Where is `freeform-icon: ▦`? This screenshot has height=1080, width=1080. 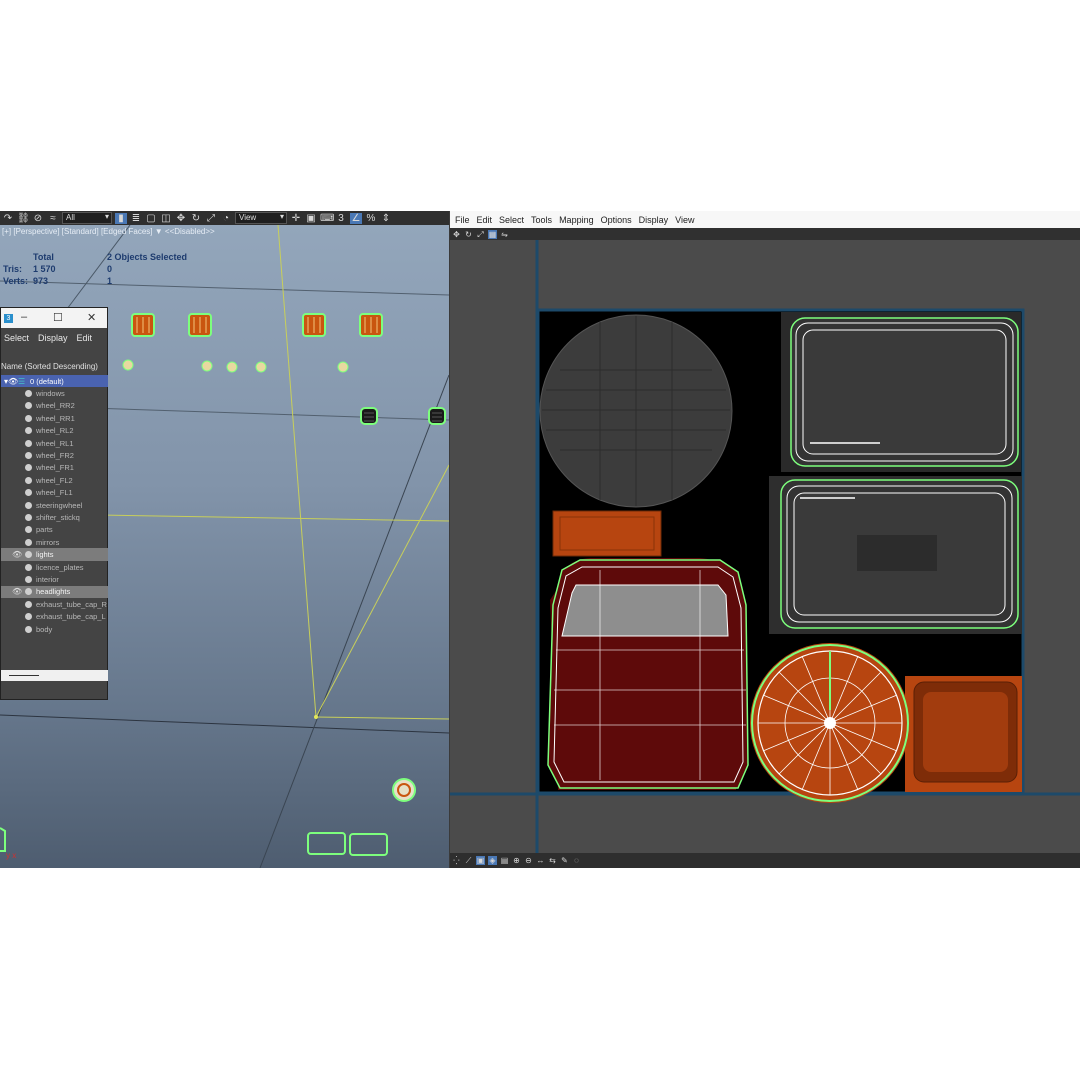
freeform-icon: ▦ is located at coordinates (492, 234).